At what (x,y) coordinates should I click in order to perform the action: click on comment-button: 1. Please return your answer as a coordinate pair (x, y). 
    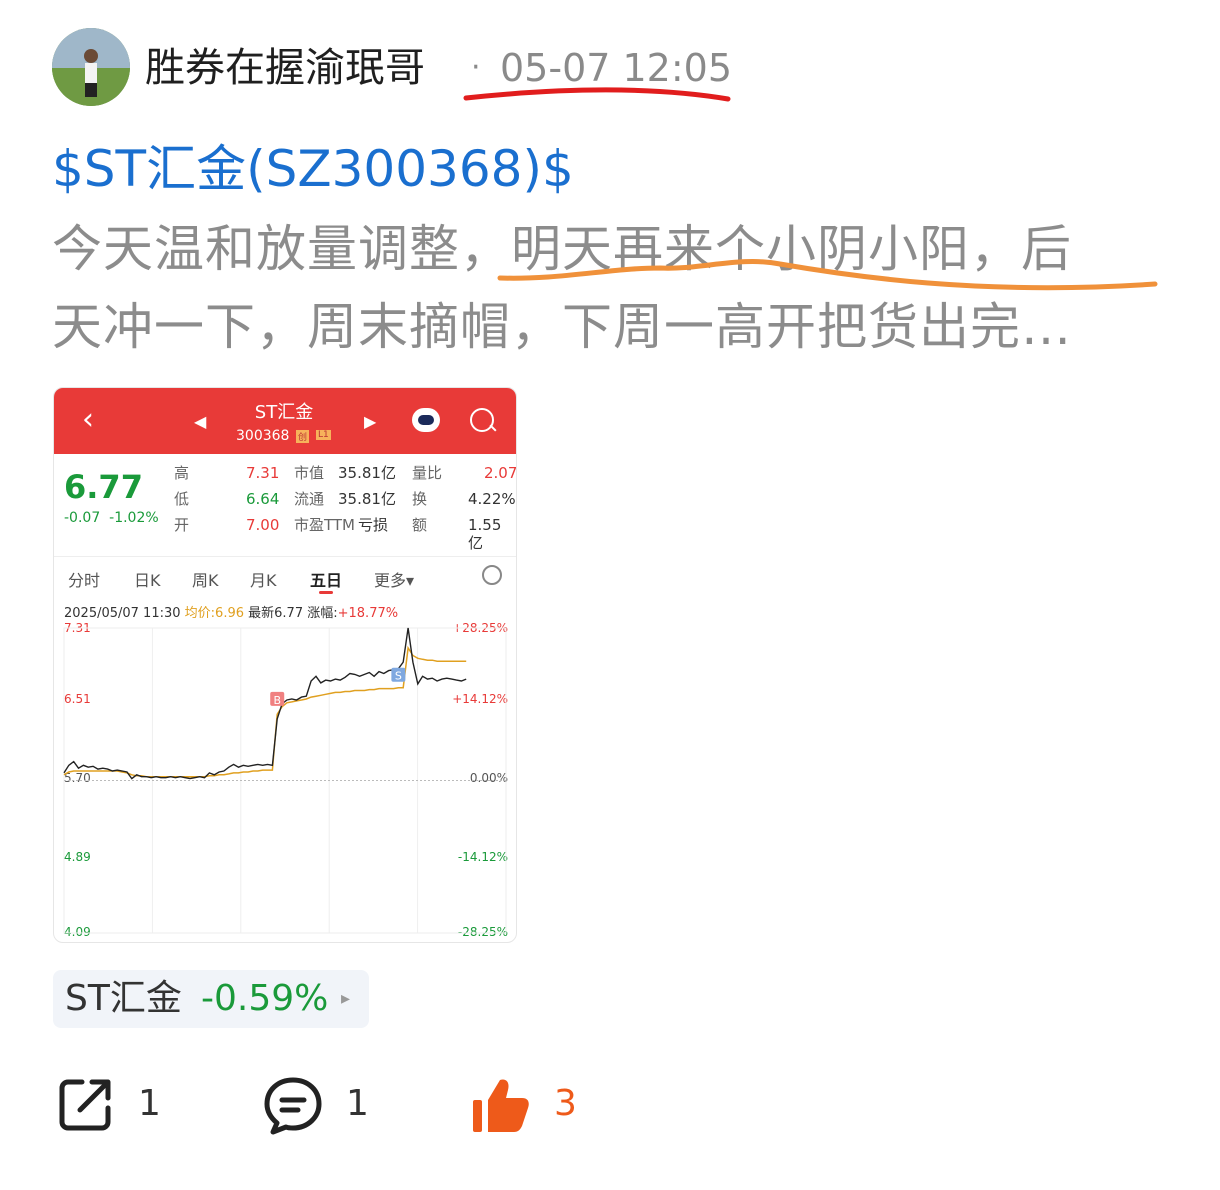
    Looking at the image, I should click on (322, 1104).